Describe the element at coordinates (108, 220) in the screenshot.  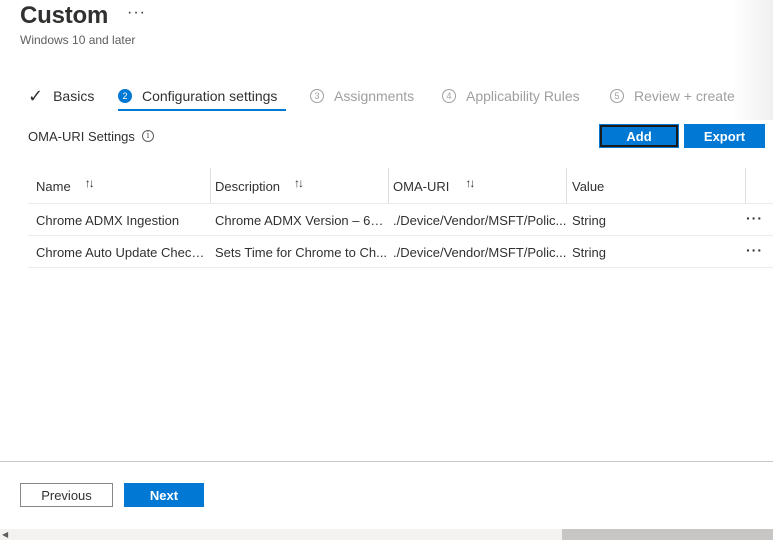
I see `cell-name: Chrome ADMX Ingestion` at that location.